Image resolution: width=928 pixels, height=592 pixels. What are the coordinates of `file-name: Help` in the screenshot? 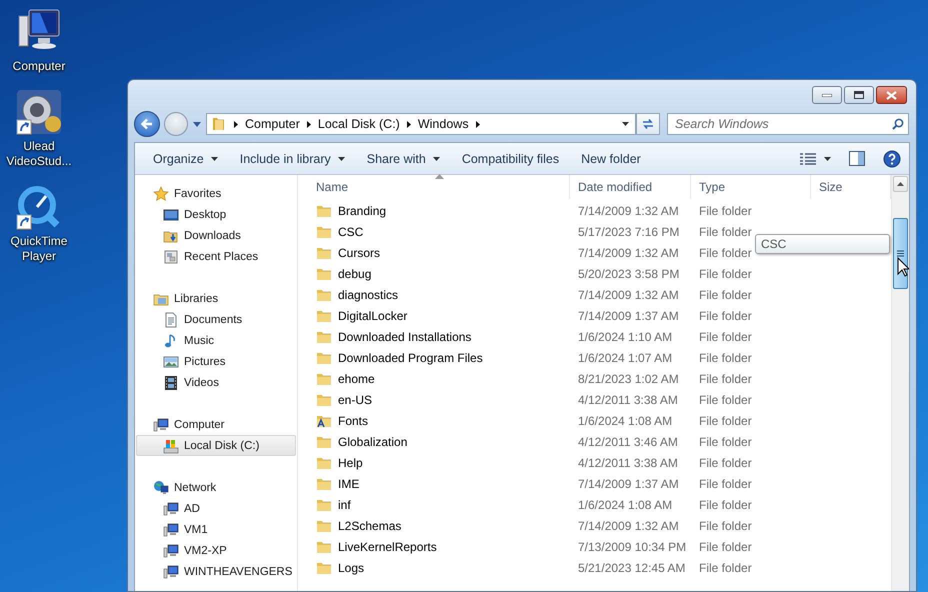 It's located at (350, 463).